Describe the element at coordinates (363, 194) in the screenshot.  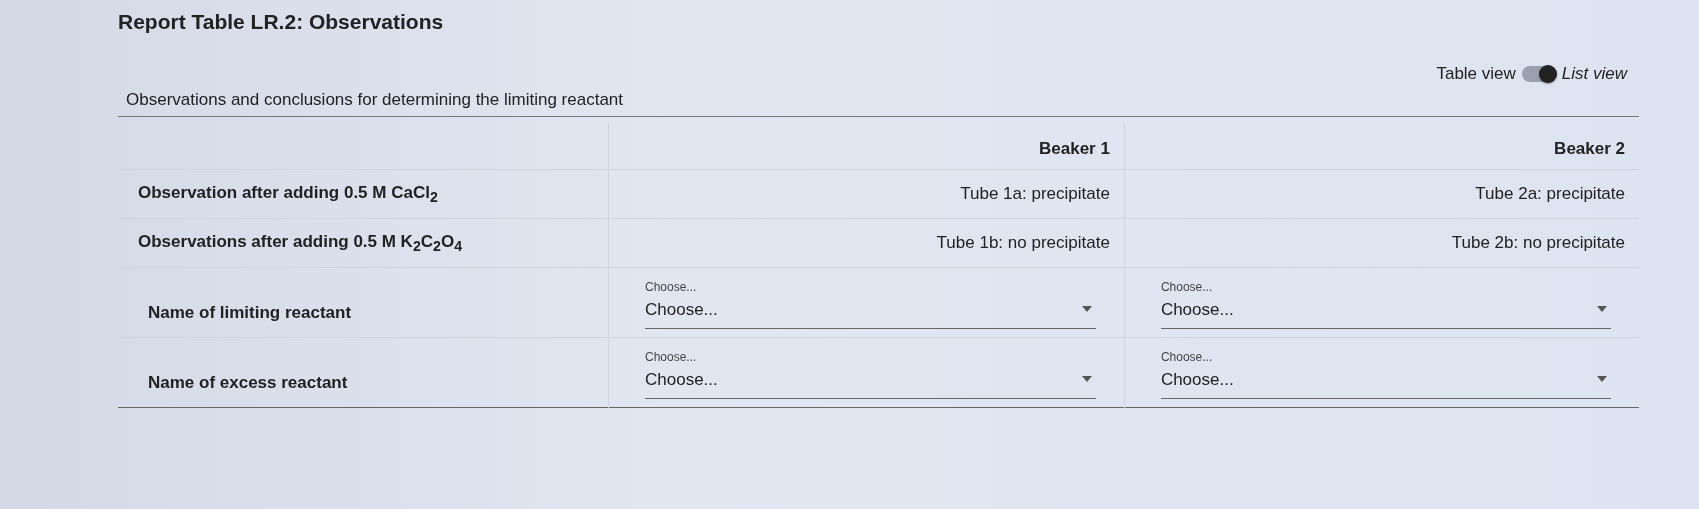
I see `row-header: Observation after adding 0.5 M CaCl$_{2}$` at that location.